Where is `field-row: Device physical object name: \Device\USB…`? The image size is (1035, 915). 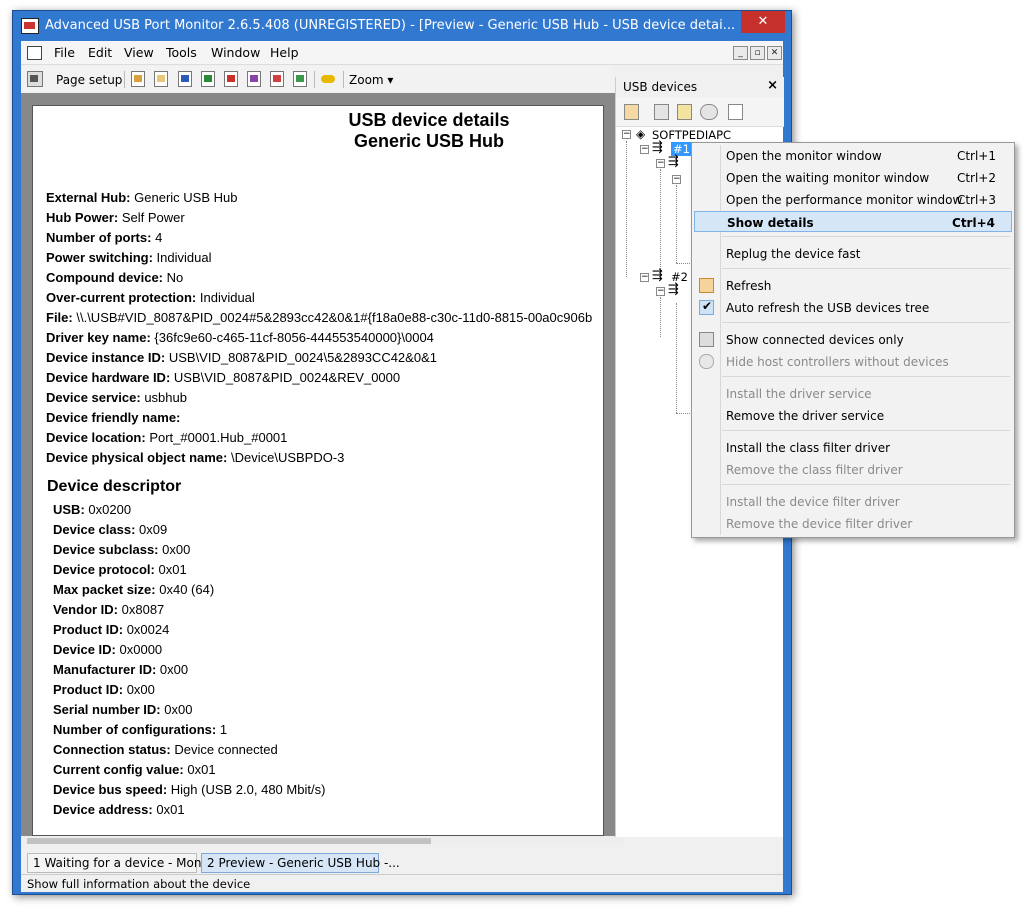
field-row: Device physical object name: \Device\USB… is located at coordinates (195, 457).